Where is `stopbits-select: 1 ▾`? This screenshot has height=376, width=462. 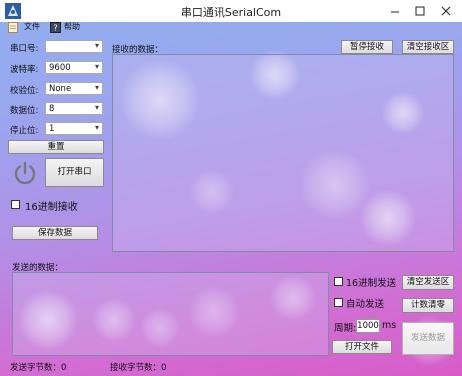 stopbits-select: 1 ▾ is located at coordinates (74, 128).